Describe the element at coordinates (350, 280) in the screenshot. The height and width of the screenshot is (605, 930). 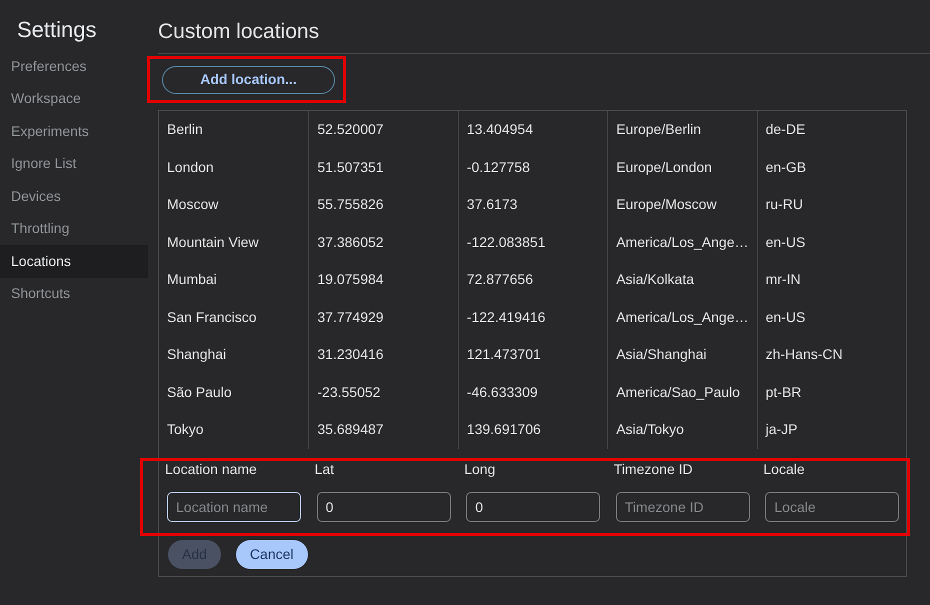
I see `table-cell-text: 19.075984` at that location.